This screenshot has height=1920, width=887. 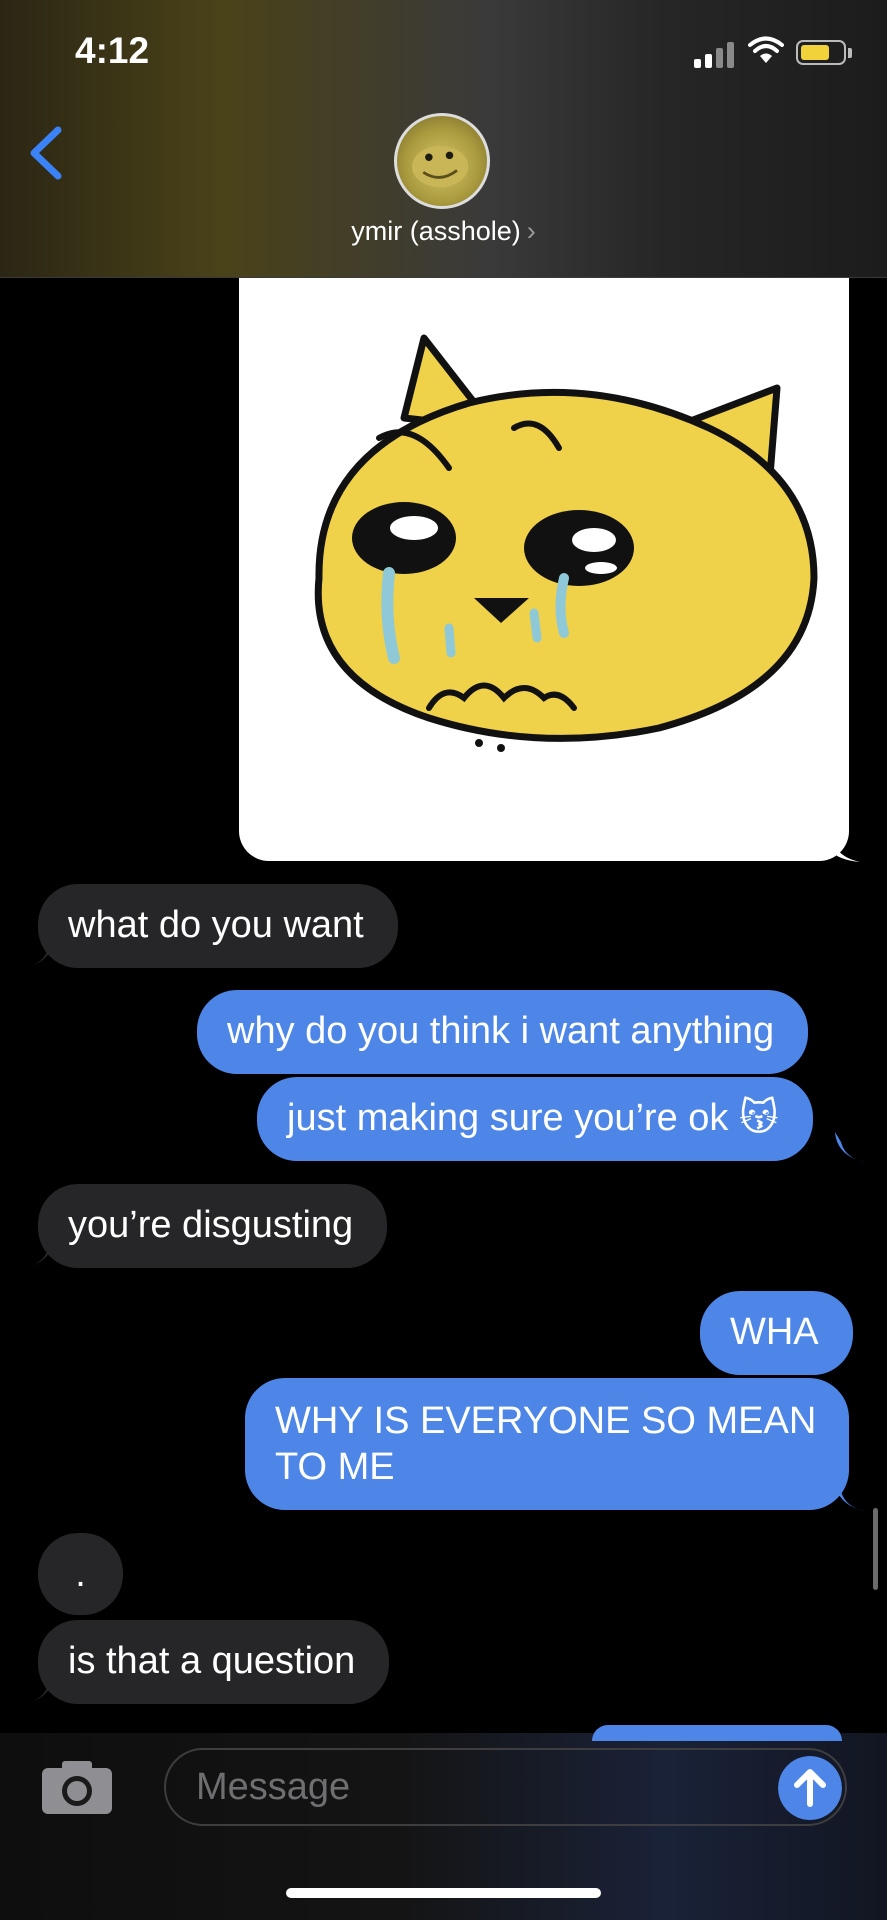 I want to click on sent-message: WHA, so click(x=776, y=1333).